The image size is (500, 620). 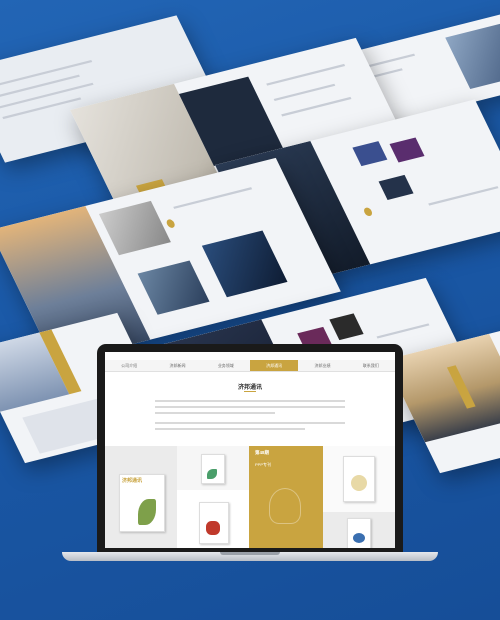 What do you see at coordinates (371, 365) in the screenshot?
I see `nav-tab: 联系我们` at bounding box center [371, 365].